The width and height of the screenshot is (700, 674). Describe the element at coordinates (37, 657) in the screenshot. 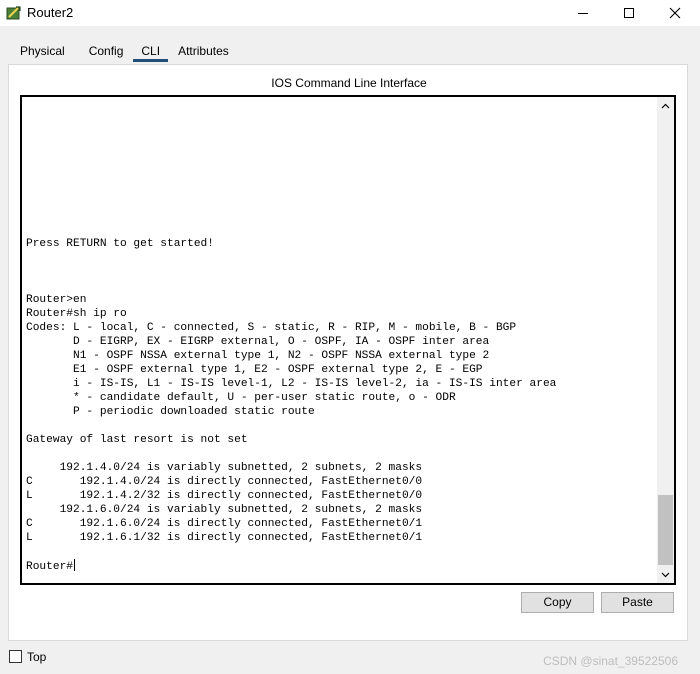

I see `top-checkbox-label: Top` at that location.